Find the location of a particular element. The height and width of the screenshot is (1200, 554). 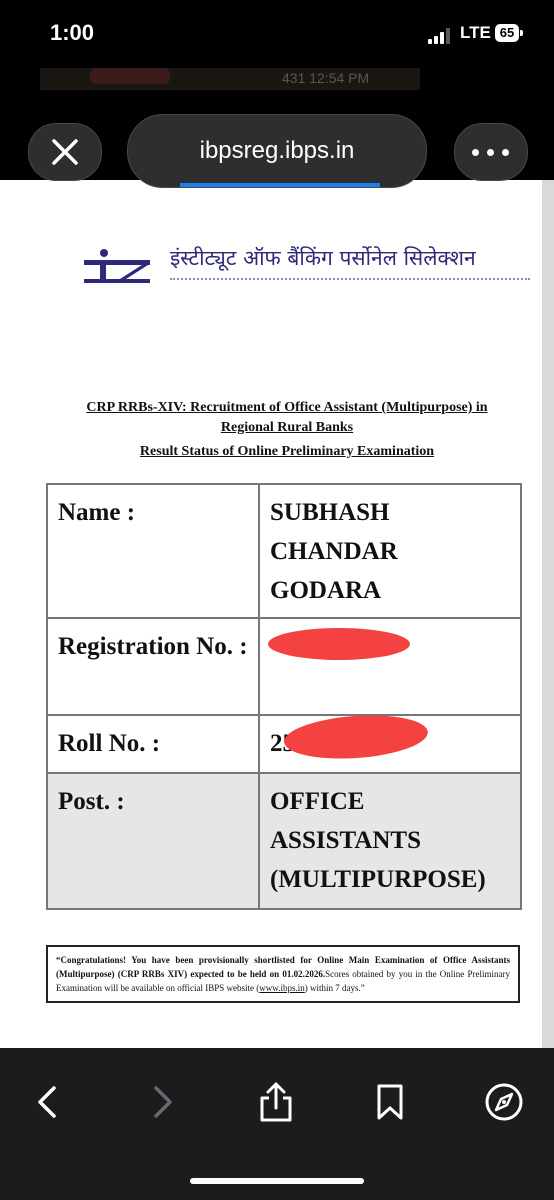

org-subtitle-decoration is located at coordinates (350, 282).